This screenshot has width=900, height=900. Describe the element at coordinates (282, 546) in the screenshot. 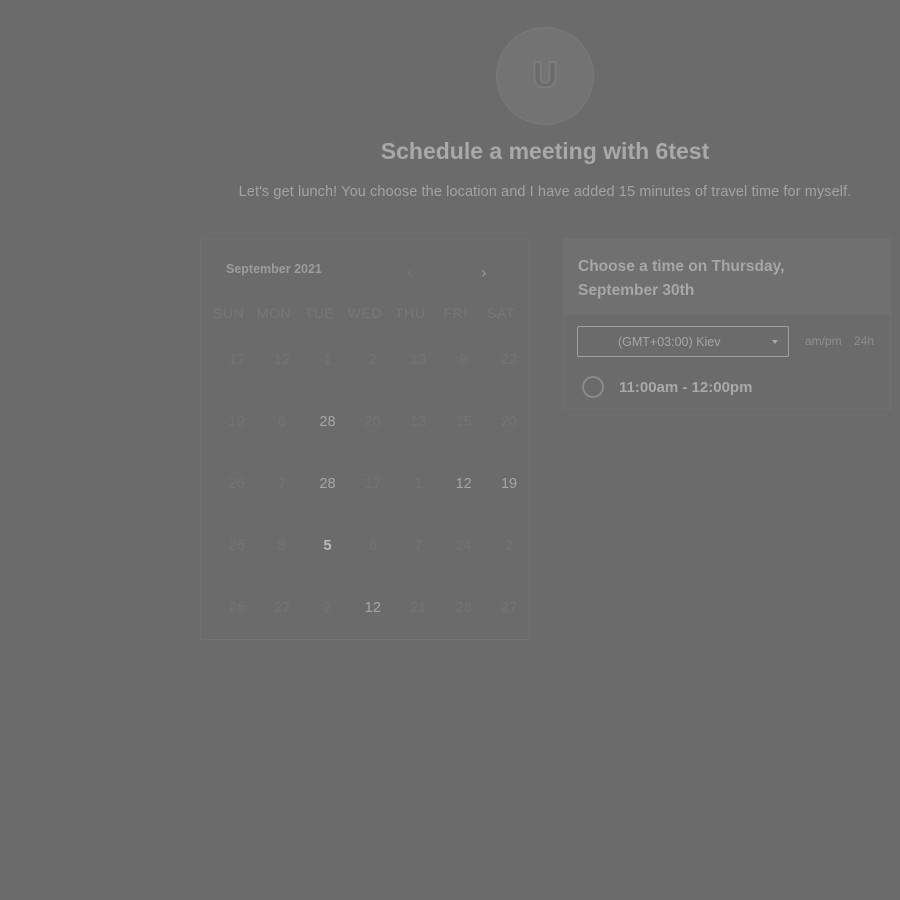

I see `calendar-day: 8` at that location.